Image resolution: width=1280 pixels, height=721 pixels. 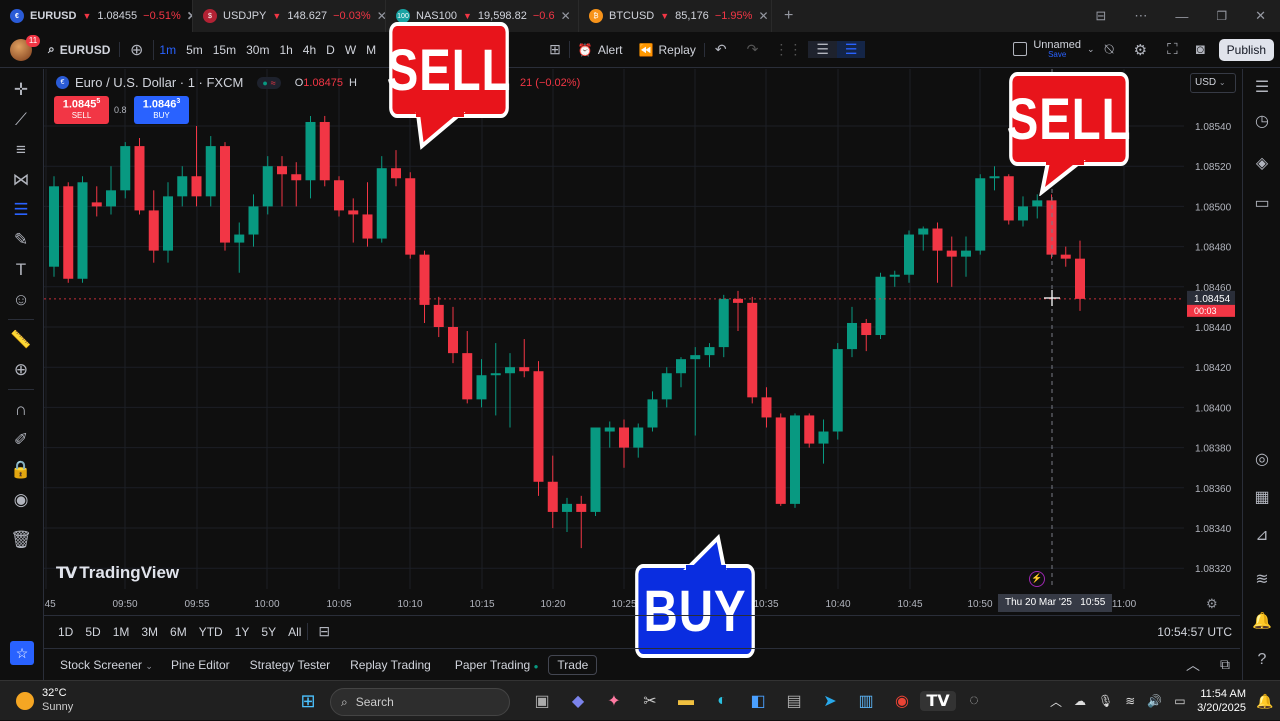 What do you see at coordinates (1262, 536) in the screenshot?
I see `chart-tool-icon: ⊿` at bounding box center [1262, 536].